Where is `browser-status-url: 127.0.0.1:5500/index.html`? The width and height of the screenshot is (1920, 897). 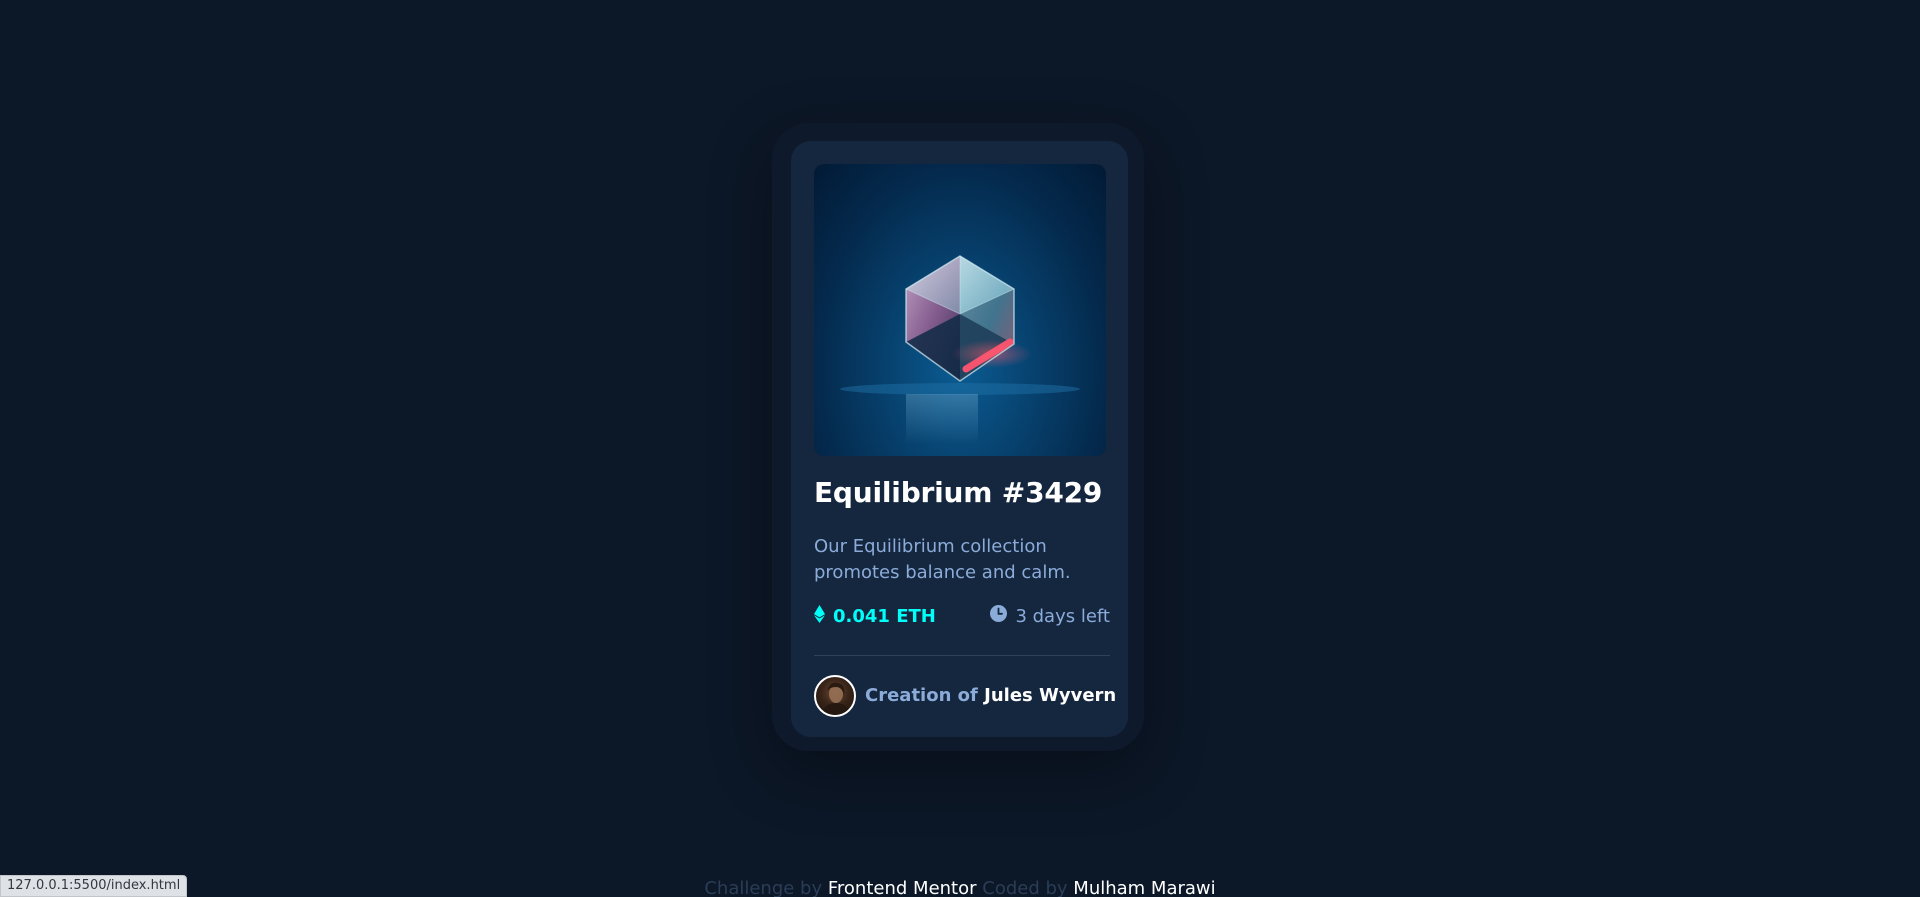 browser-status-url: 127.0.0.1:5500/index.html is located at coordinates (94, 886).